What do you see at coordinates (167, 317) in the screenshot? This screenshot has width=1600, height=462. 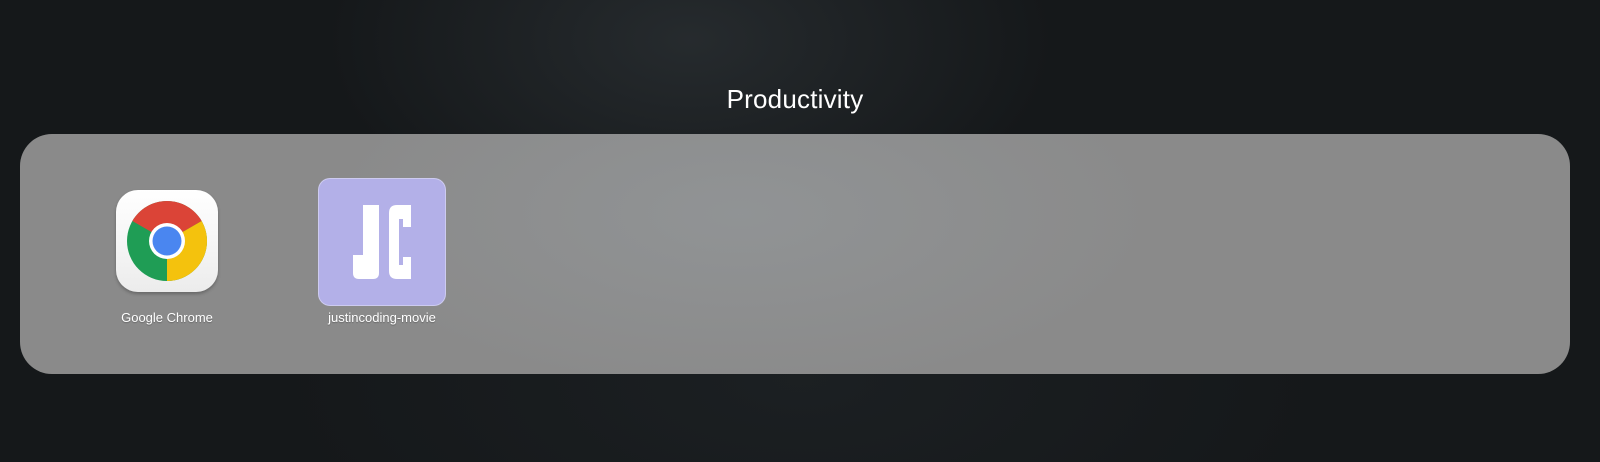 I see `app-label: Google Chrome` at bounding box center [167, 317].